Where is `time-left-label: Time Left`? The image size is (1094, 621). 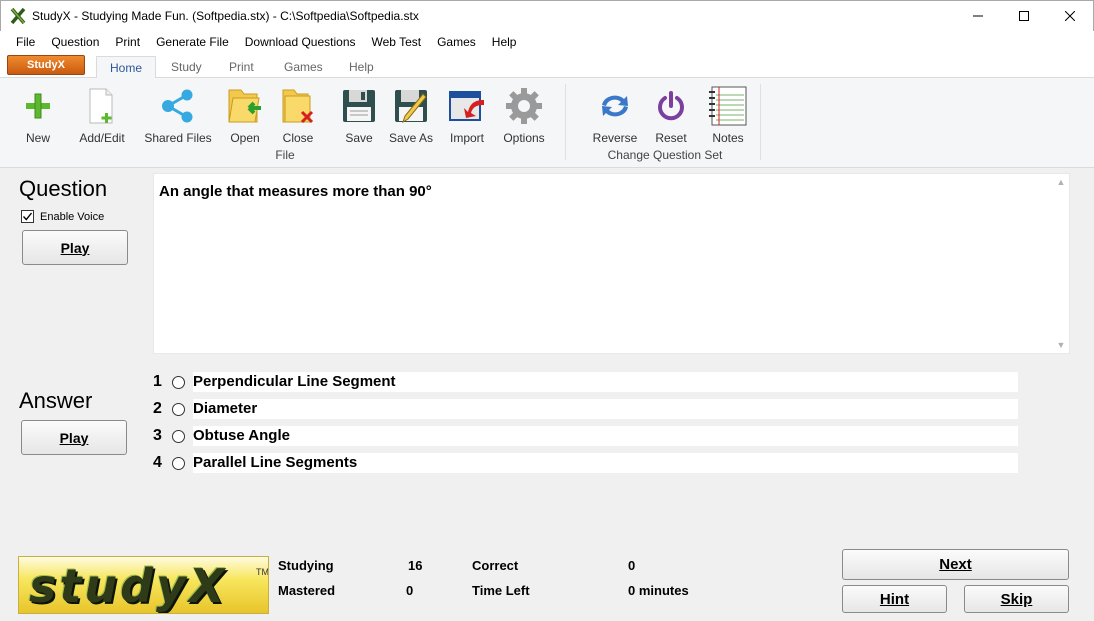
time-left-label: Time Left is located at coordinates (501, 590).